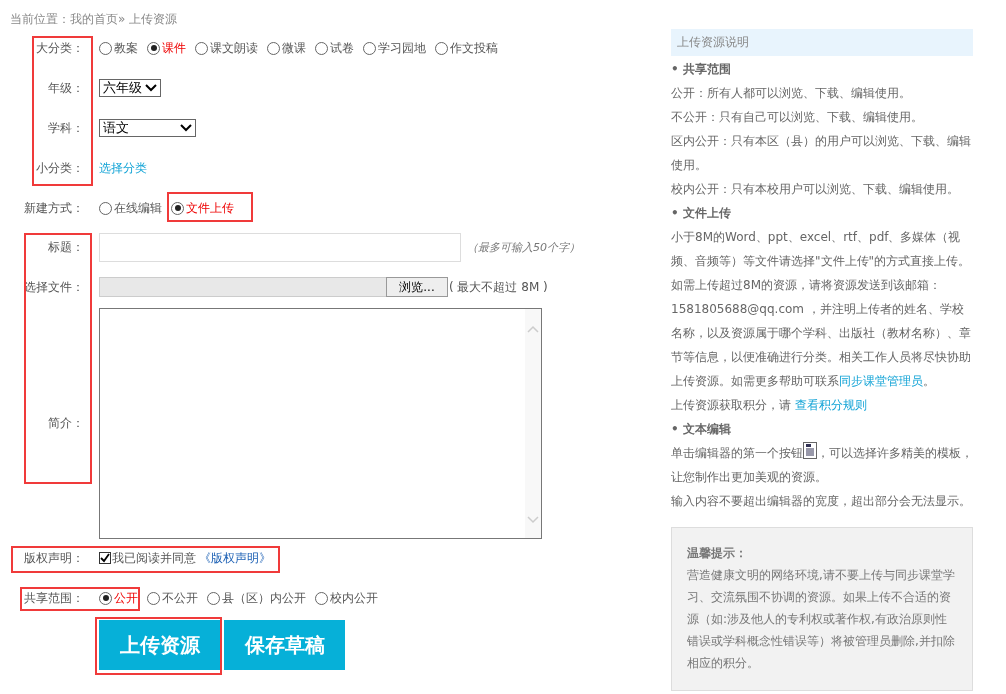  Describe the element at coordinates (815, 189) in the screenshot. I see `help-text: 校内公开：只有本校用户可以浏览、下载、编辑使用。` at that location.